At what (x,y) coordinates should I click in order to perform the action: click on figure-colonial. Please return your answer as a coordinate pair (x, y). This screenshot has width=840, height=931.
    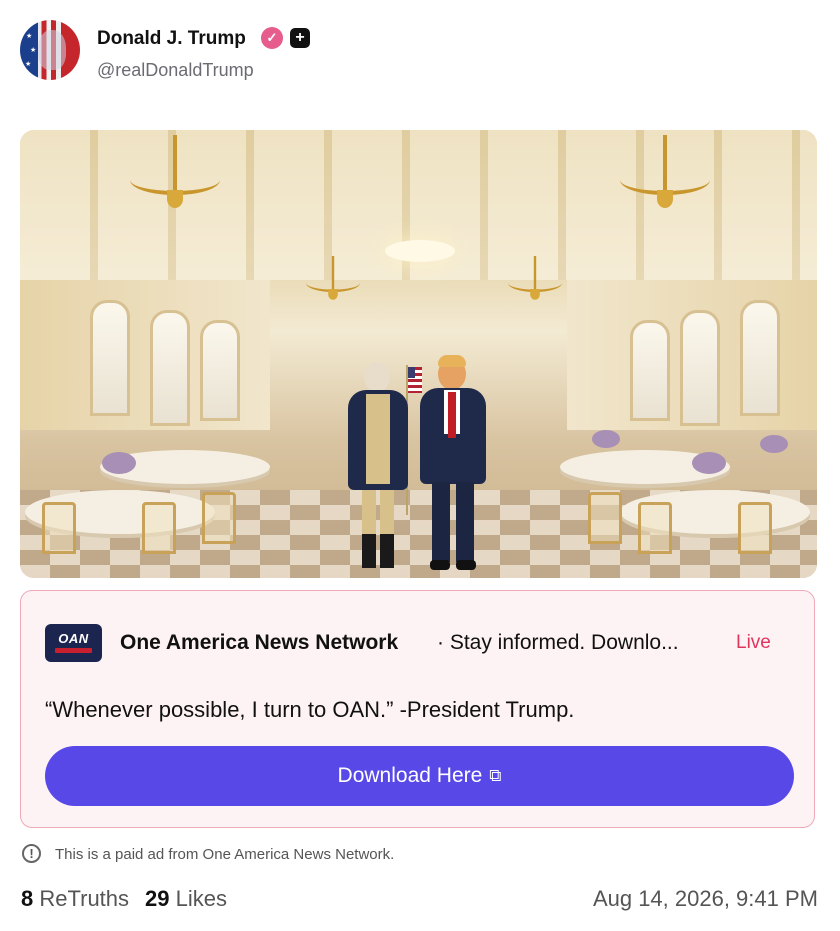
    Looking at the image, I should click on (378, 465).